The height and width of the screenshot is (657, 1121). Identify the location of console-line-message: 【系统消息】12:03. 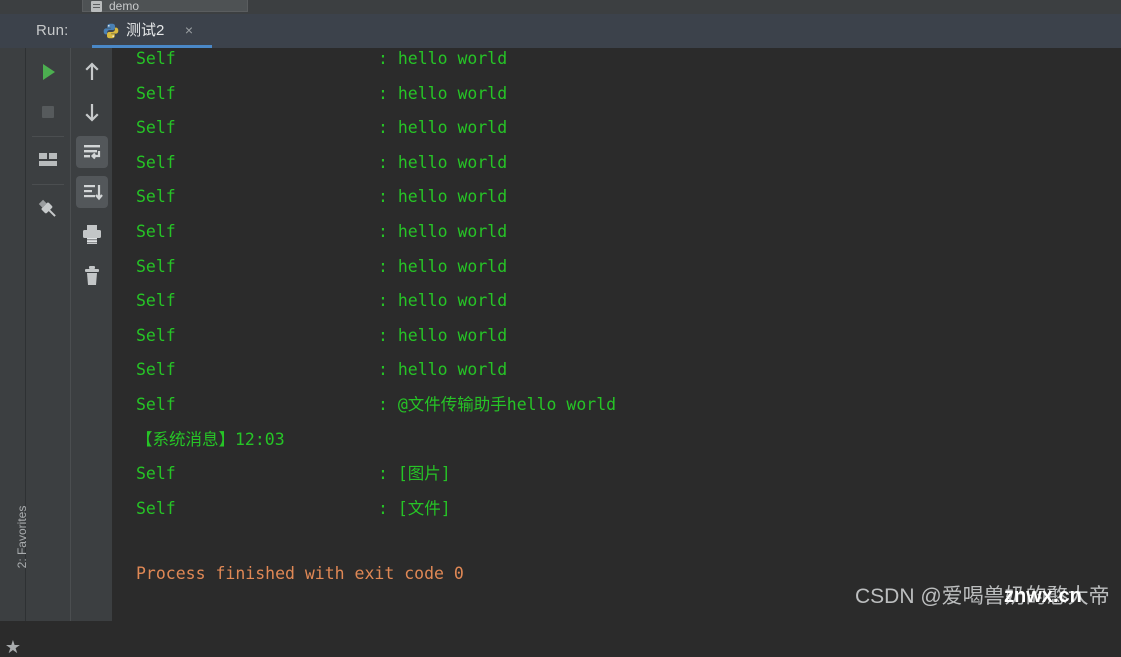
(210, 439).